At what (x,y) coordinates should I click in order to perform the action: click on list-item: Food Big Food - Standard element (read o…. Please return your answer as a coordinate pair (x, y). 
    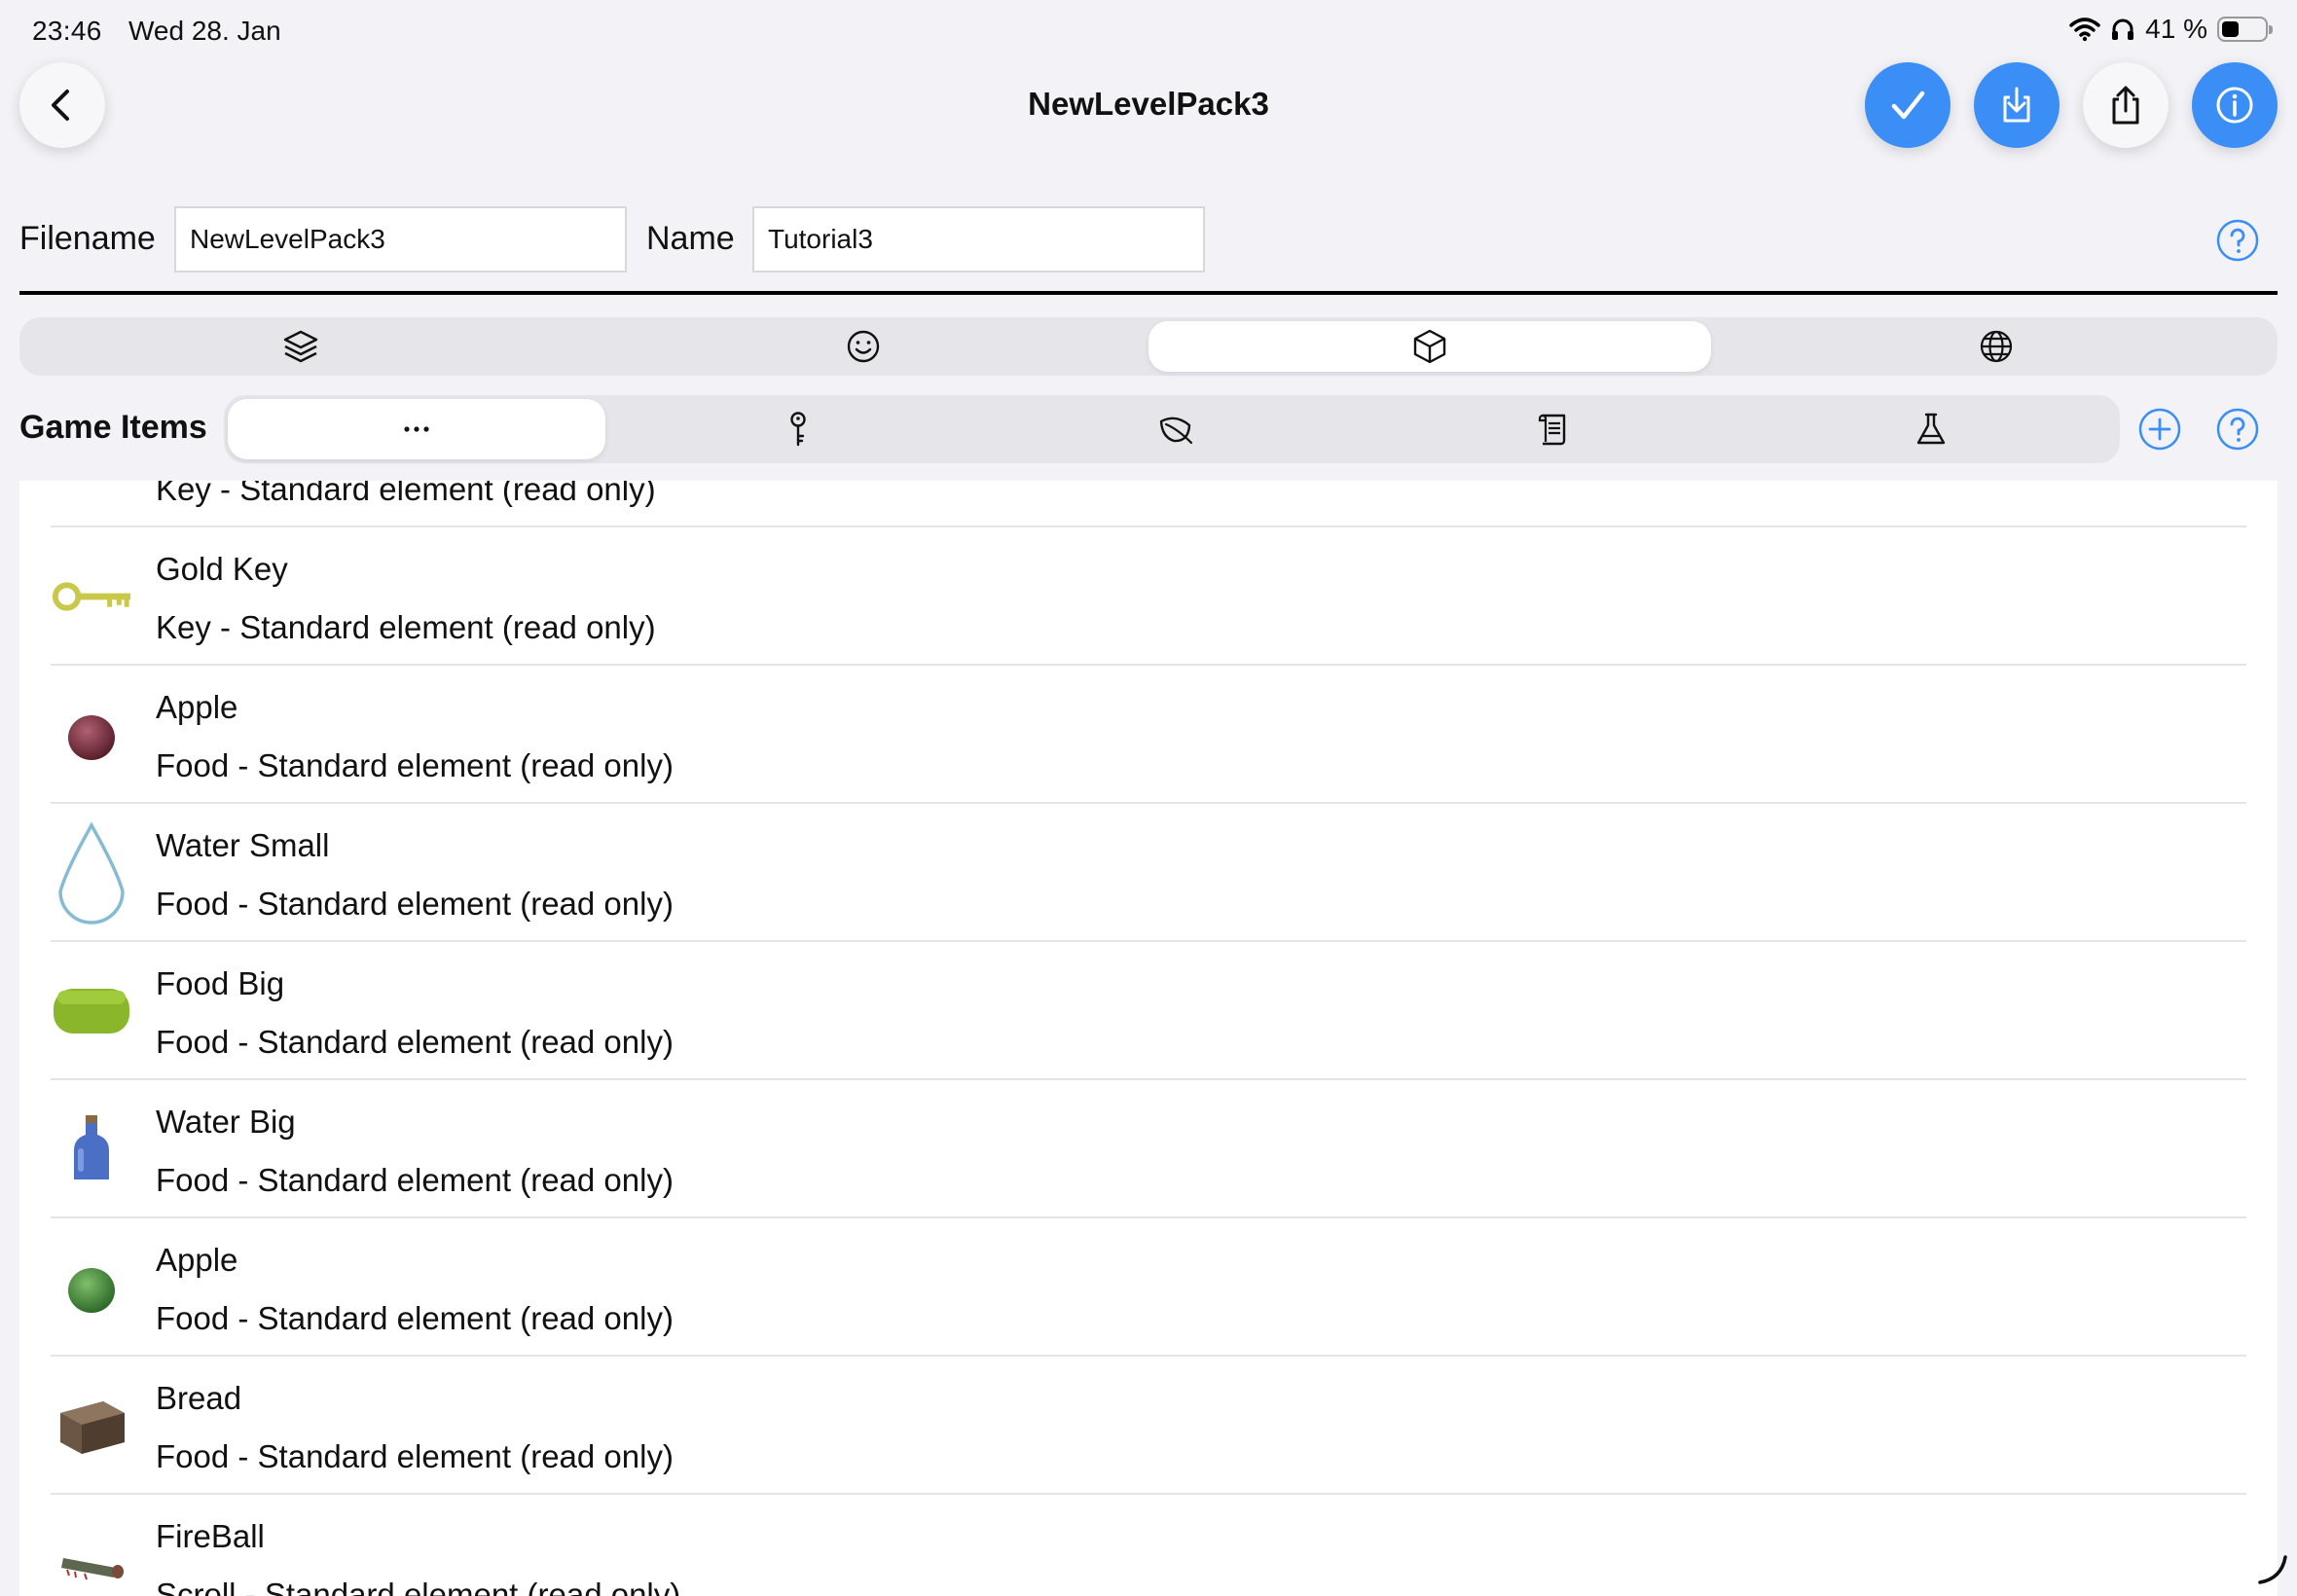
    Looking at the image, I should click on (1148, 1011).